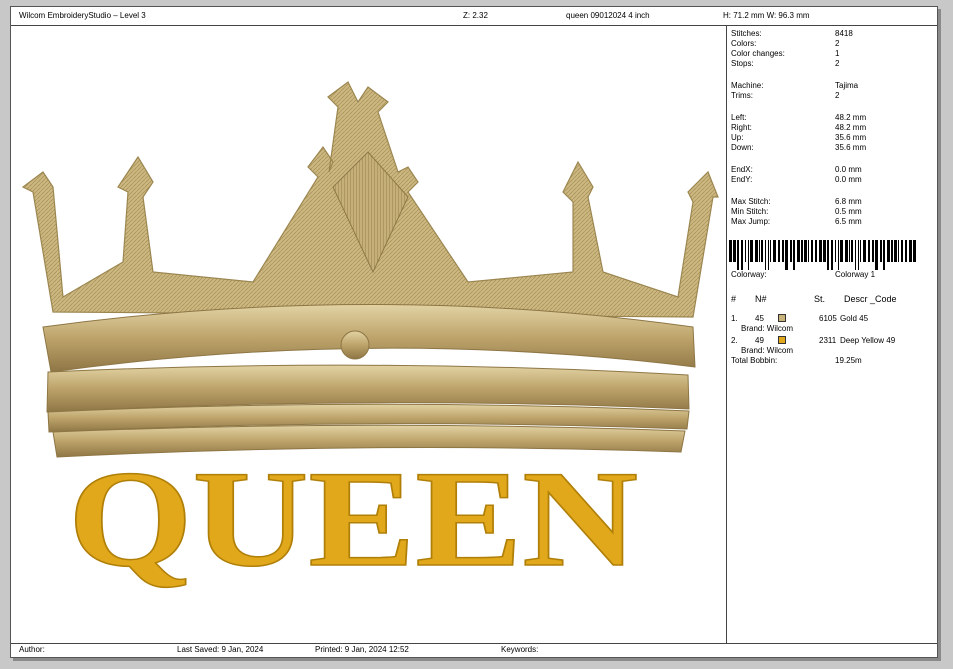 Image resolution: width=953 pixels, height=669 pixels. What do you see at coordinates (870, 299) in the screenshot?
I see `col-header-descr: Descr _Code` at bounding box center [870, 299].